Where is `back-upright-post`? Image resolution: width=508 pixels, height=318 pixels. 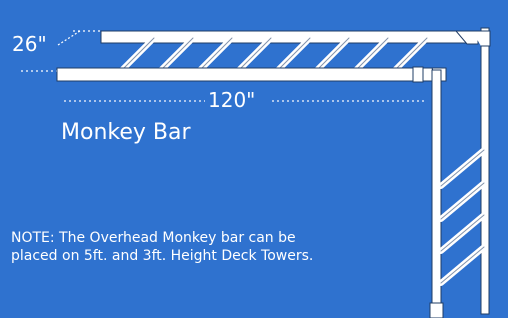 back-upright-post is located at coordinates (485, 171).